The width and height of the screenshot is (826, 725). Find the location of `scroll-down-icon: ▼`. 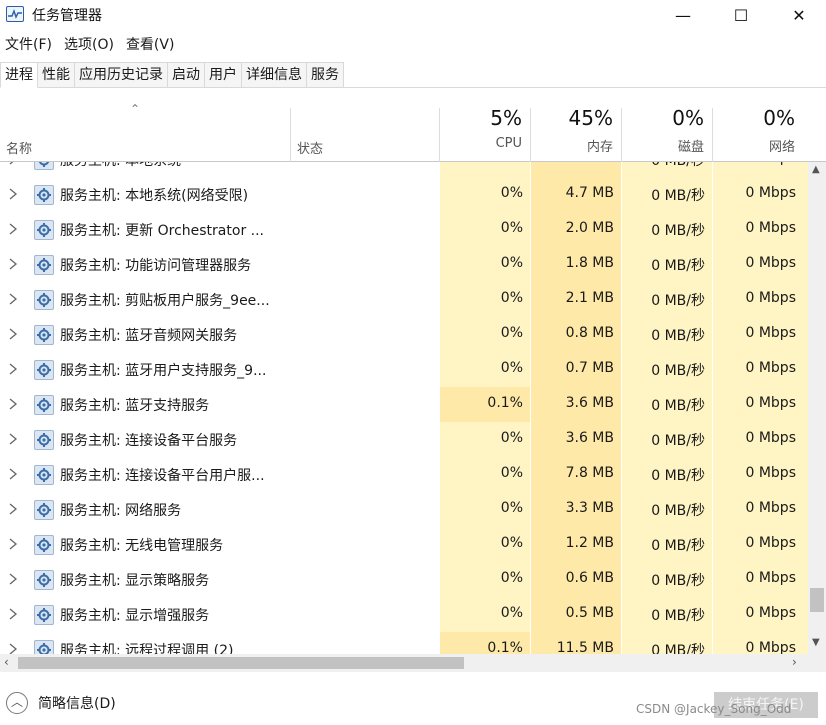

scroll-down-icon: ▼ is located at coordinates (816, 642).